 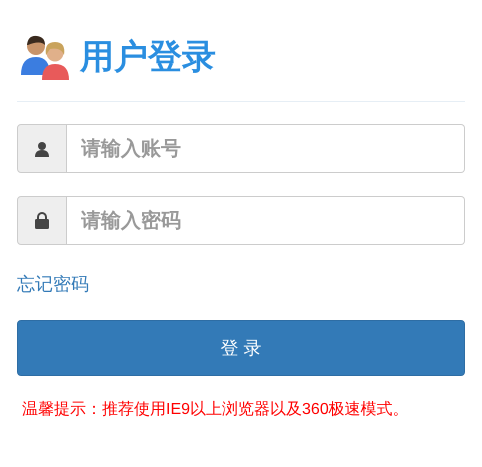 I want to click on user-icon, so click(x=42, y=148).